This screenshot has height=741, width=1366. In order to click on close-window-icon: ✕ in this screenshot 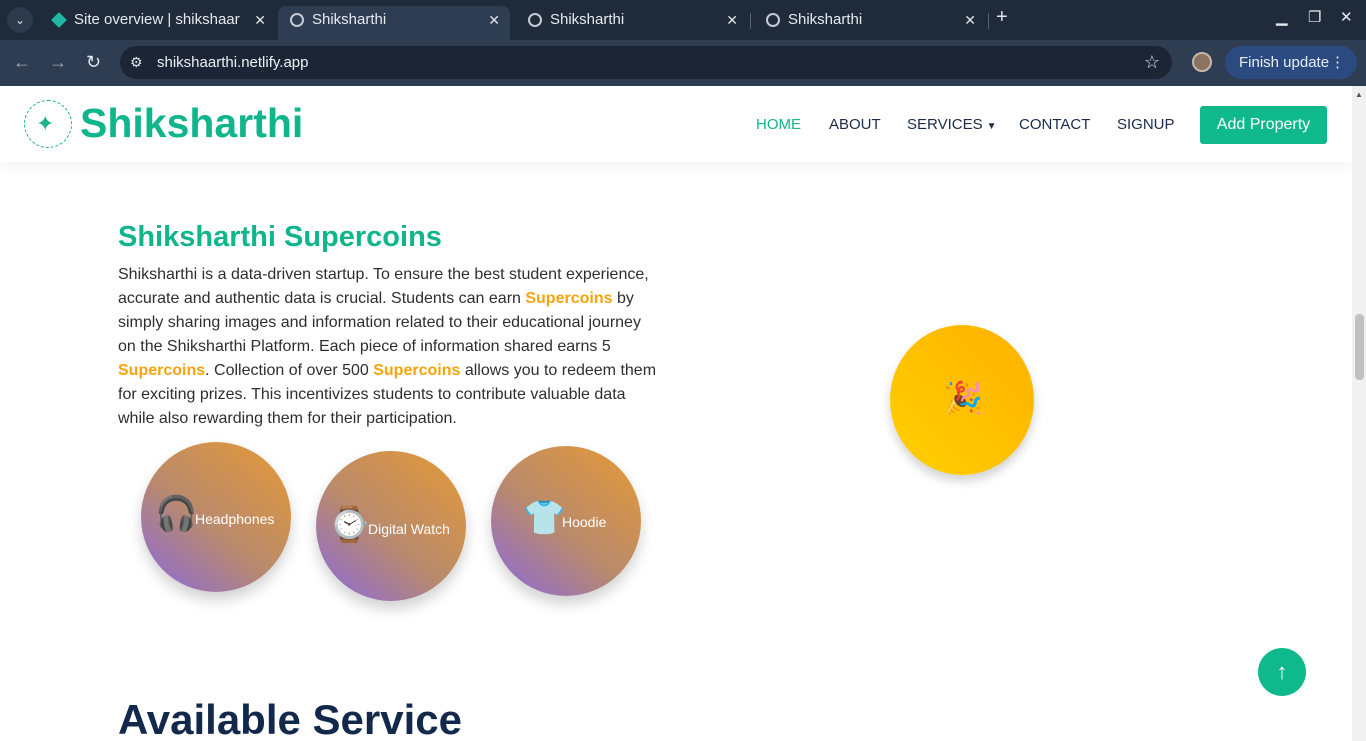, I will do `click(1346, 17)`.